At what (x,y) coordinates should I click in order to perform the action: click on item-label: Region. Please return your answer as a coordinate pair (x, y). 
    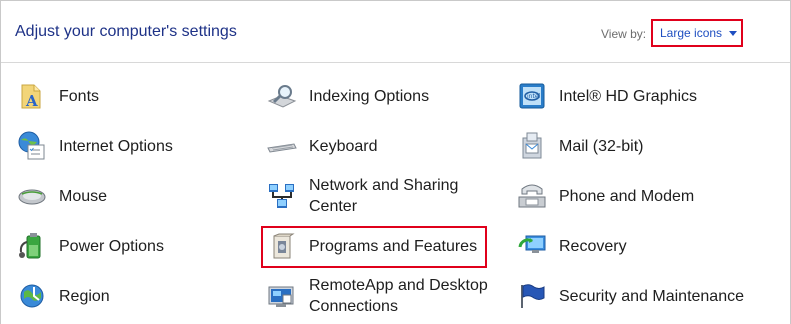
    Looking at the image, I should click on (84, 296).